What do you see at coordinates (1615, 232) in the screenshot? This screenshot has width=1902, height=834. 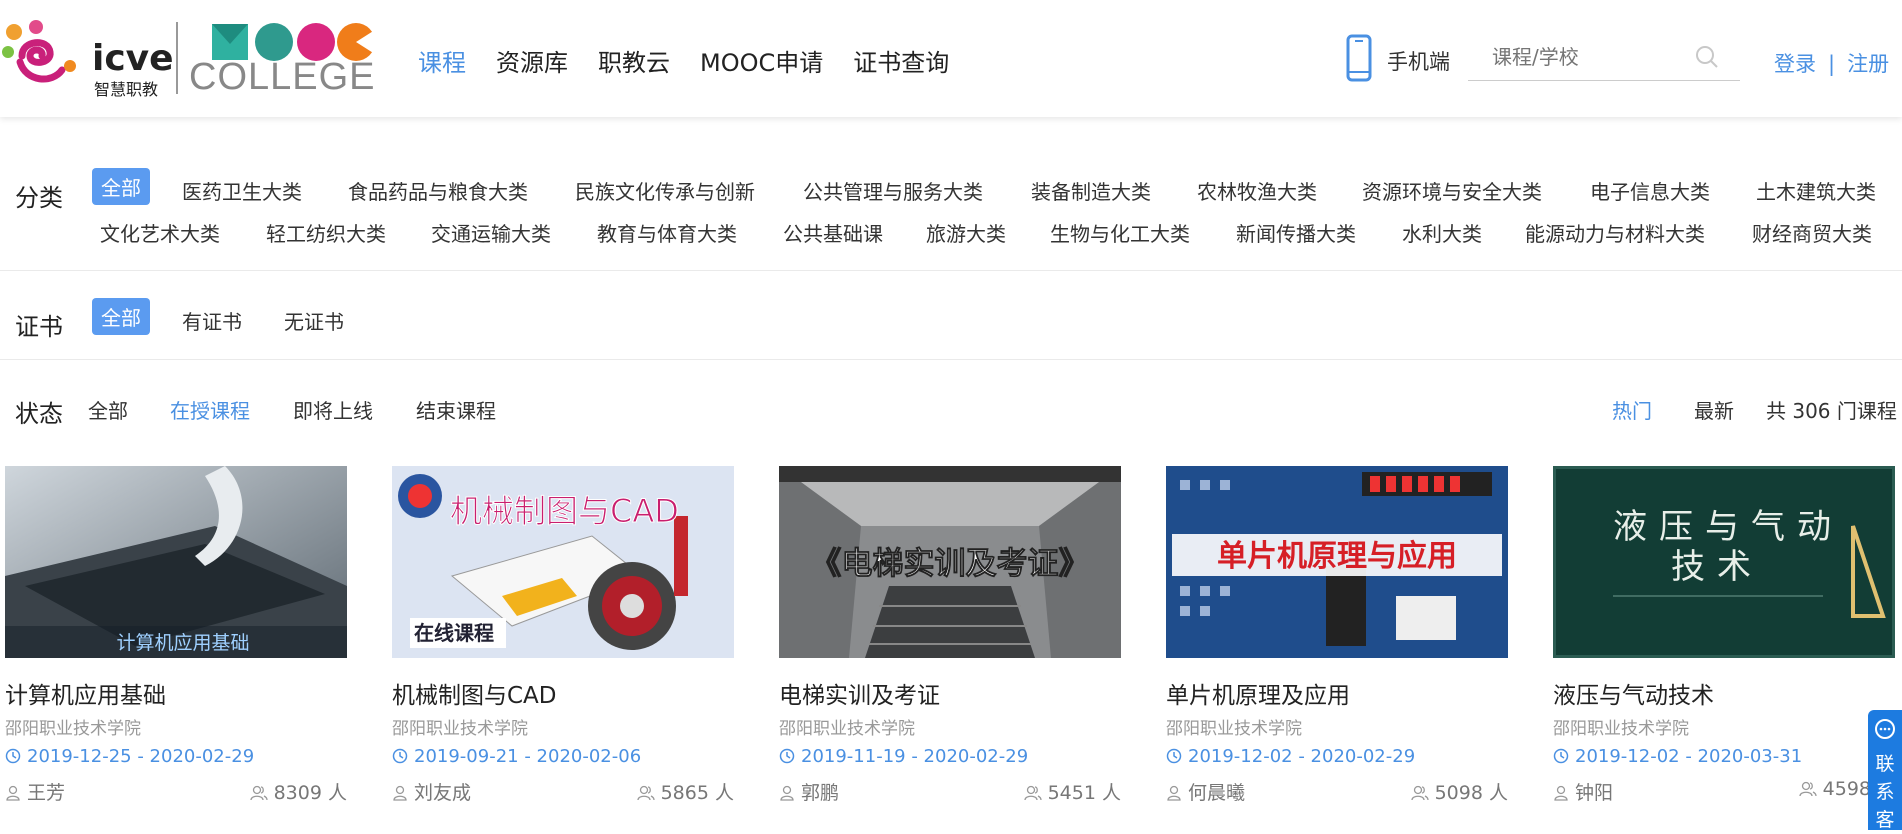 I see `category-item: 能源动力与材料大类` at bounding box center [1615, 232].